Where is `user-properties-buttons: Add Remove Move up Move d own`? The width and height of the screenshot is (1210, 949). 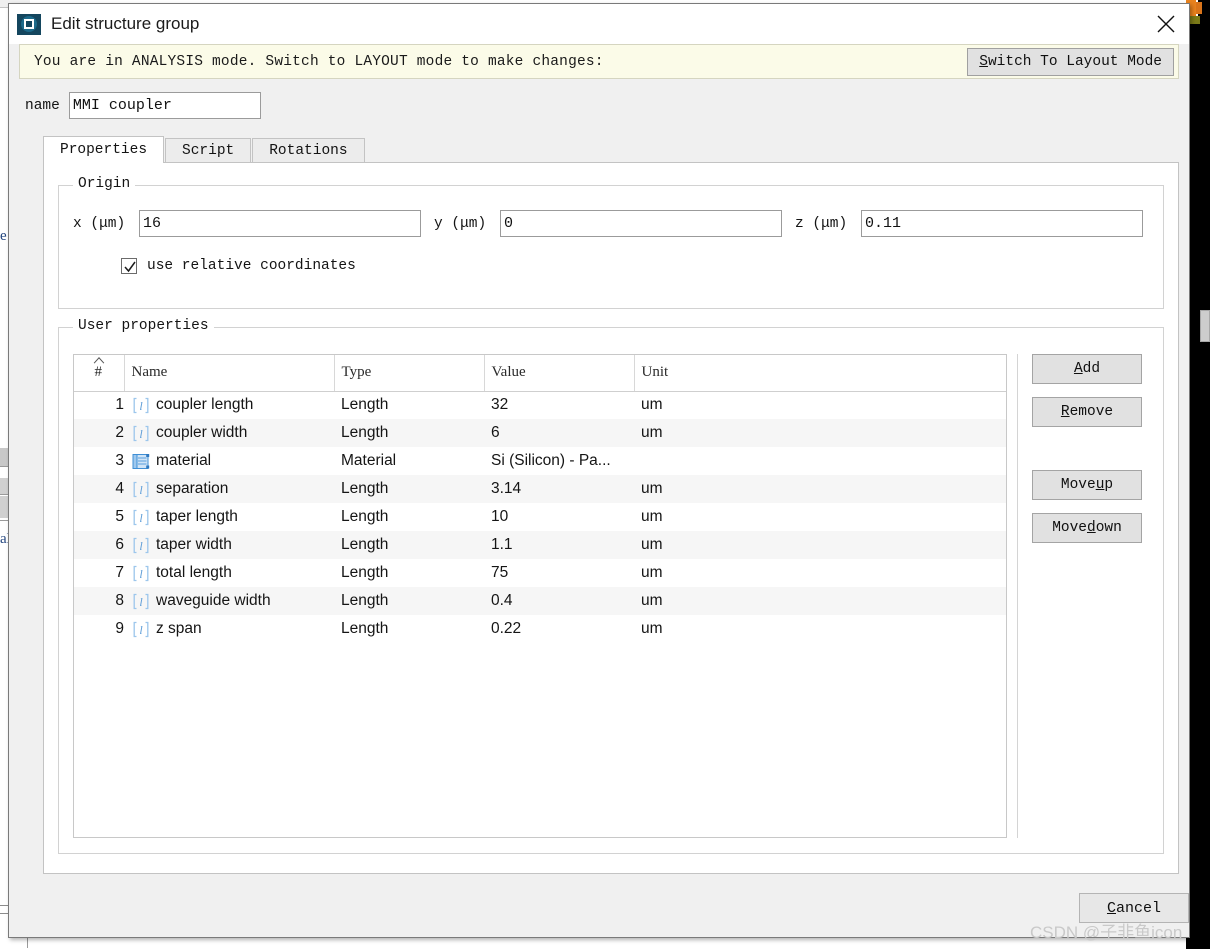
user-properties-buttons: Add Remove Move up Move d own is located at coordinates (1084, 596).